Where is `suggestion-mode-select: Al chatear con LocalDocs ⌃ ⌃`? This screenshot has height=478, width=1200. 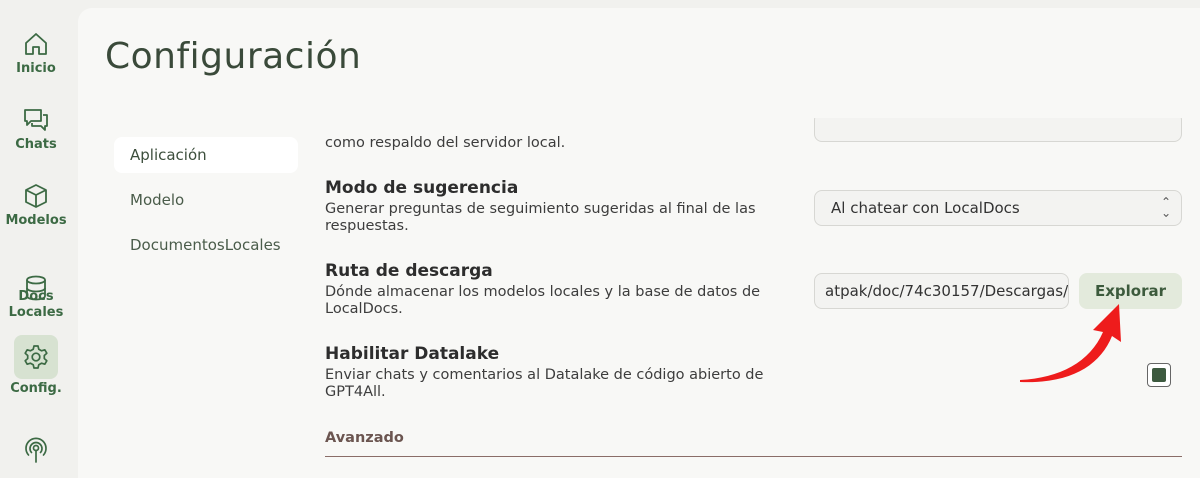
suggestion-mode-select: Al chatear con LocalDocs ⌃ ⌃ is located at coordinates (998, 208).